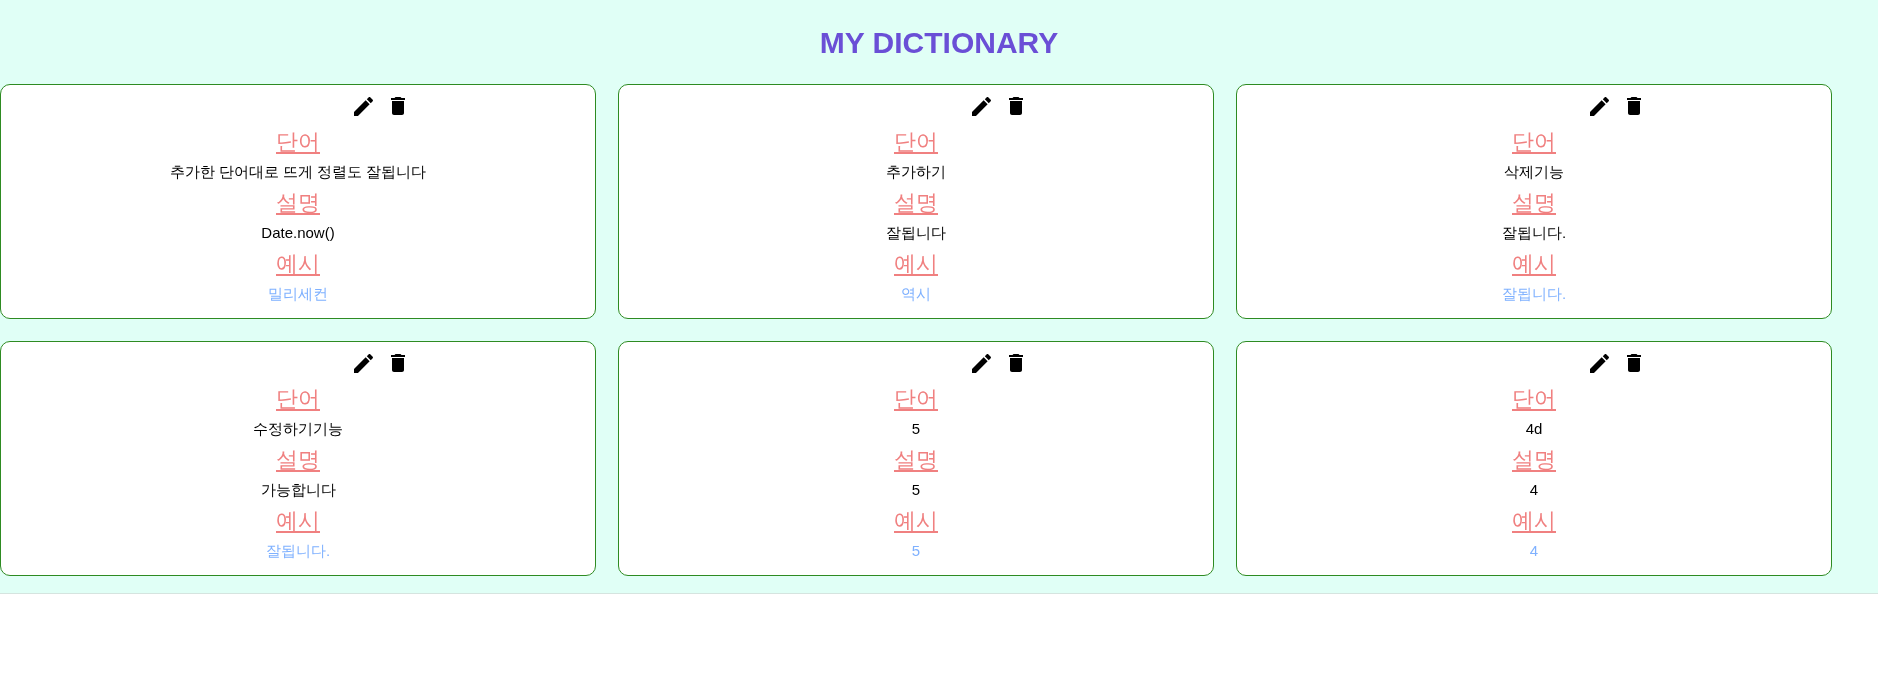 This screenshot has height=675, width=1878. What do you see at coordinates (916, 294) in the screenshot?
I see `field-value: 역시` at bounding box center [916, 294].